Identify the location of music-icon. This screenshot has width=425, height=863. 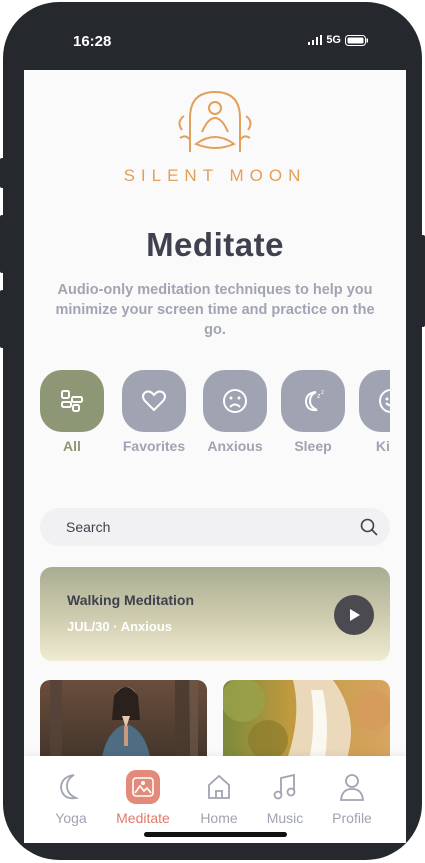
(284, 786).